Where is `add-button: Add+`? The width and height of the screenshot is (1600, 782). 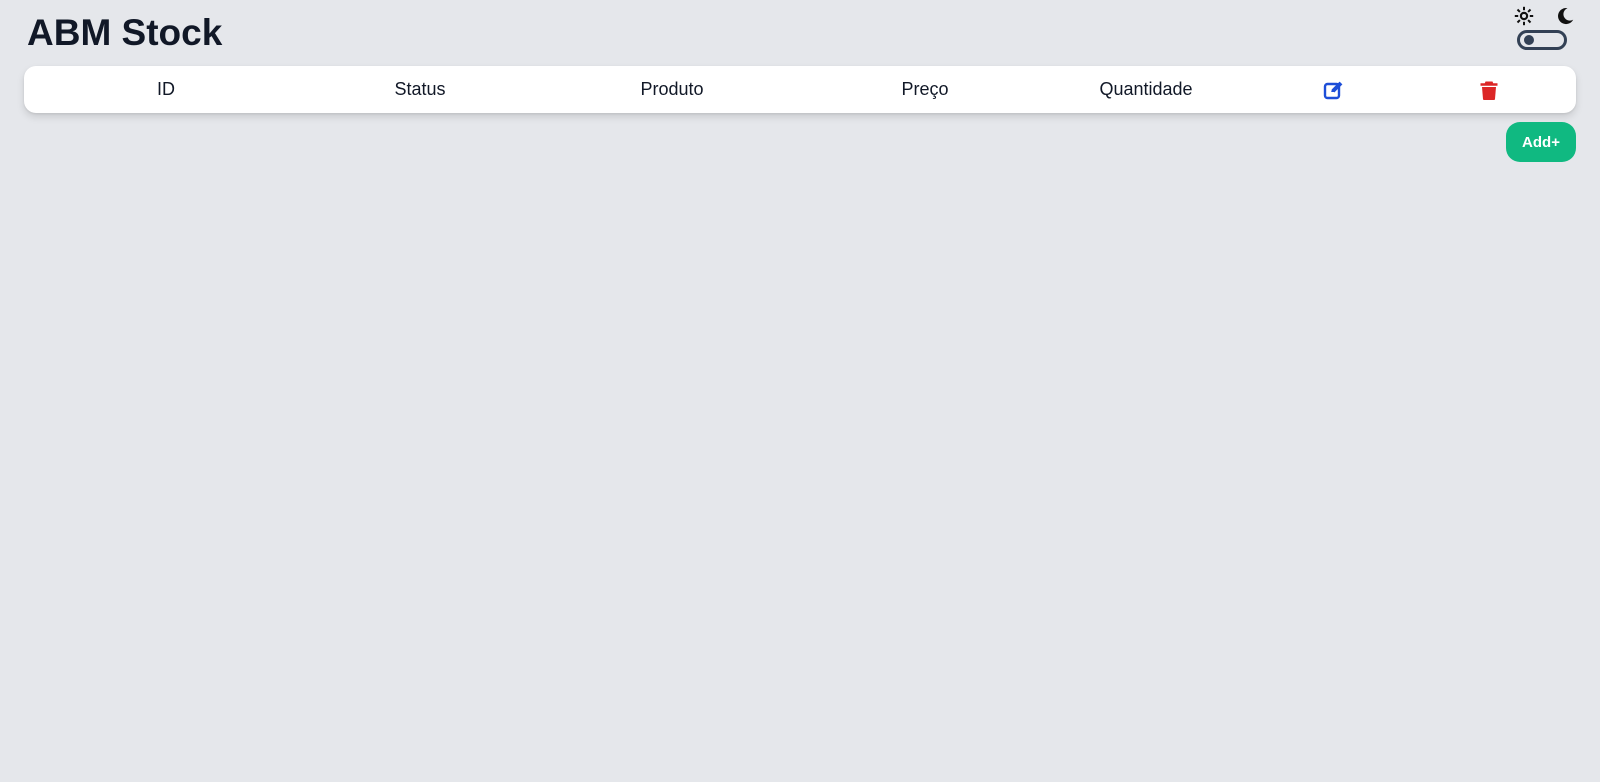
add-button: Add+ is located at coordinates (1541, 142).